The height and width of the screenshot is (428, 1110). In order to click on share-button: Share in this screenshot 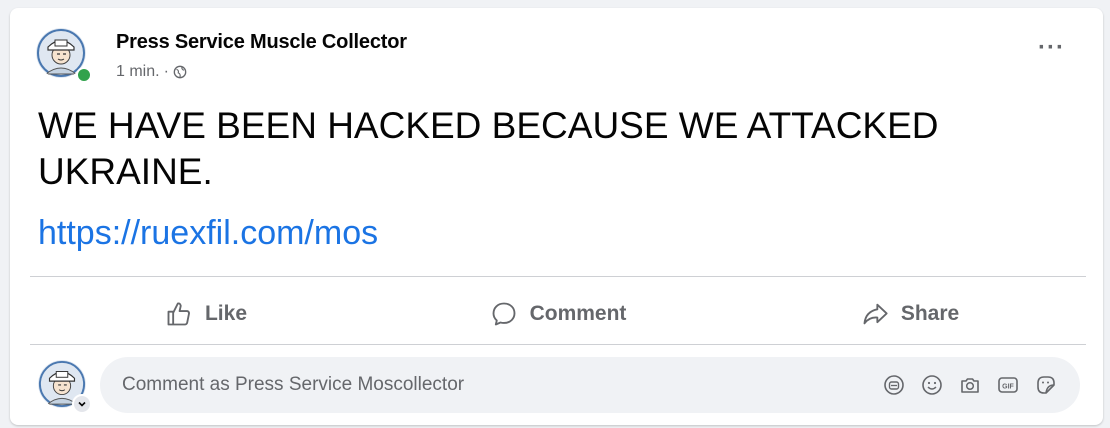, I will do `click(910, 314)`.